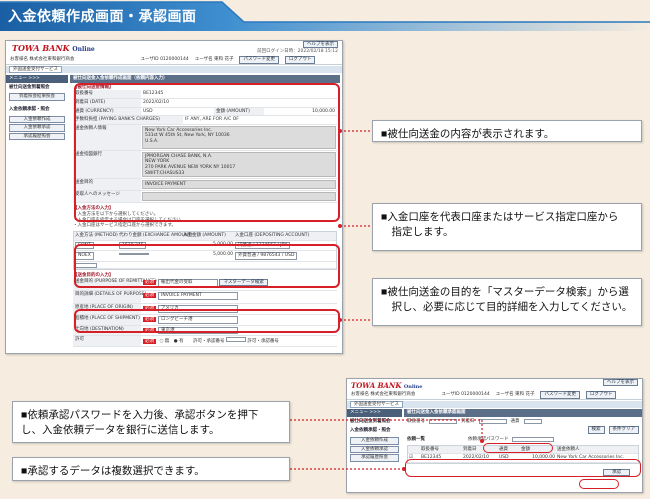  What do you see at coordinates (507, 131) in the screenshot?
I see `callout-info: ■被仕向送金の内容が表示されます。` at bounding box center [507, 131].